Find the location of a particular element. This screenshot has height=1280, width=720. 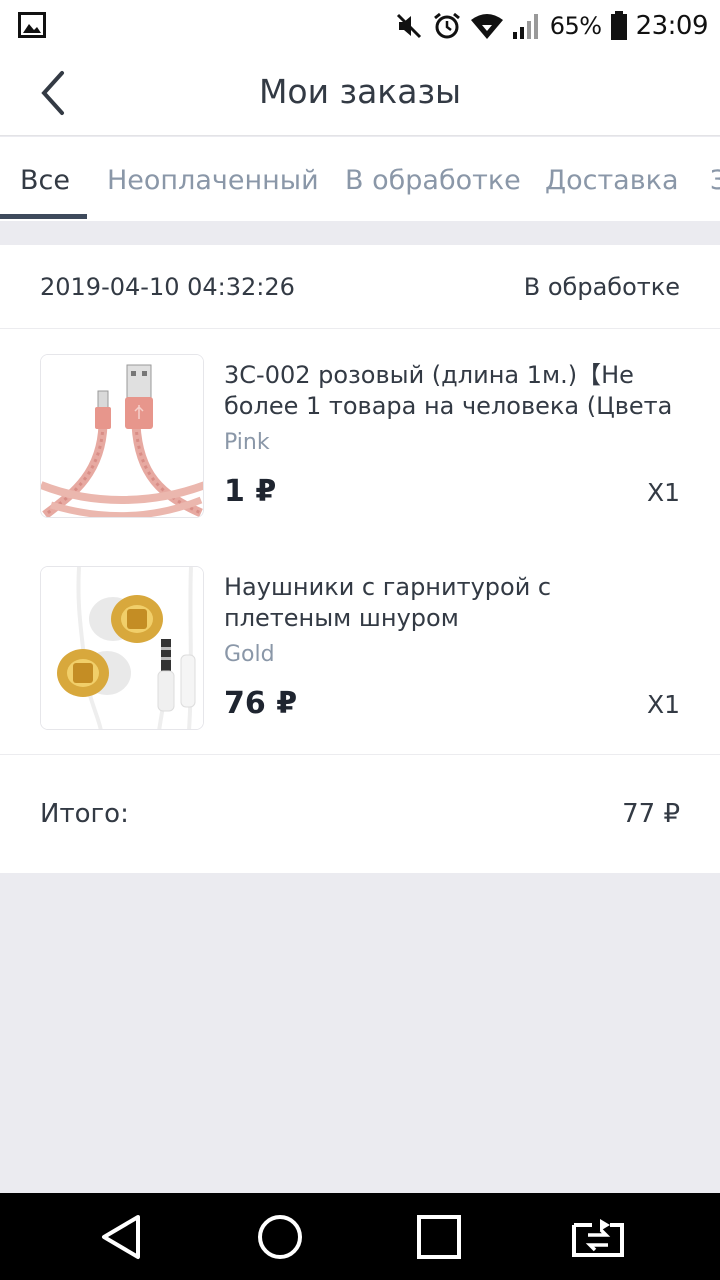

item-name: Наушники с гарнитурой с плетеным шнуром is located at coordinates (388, 602).